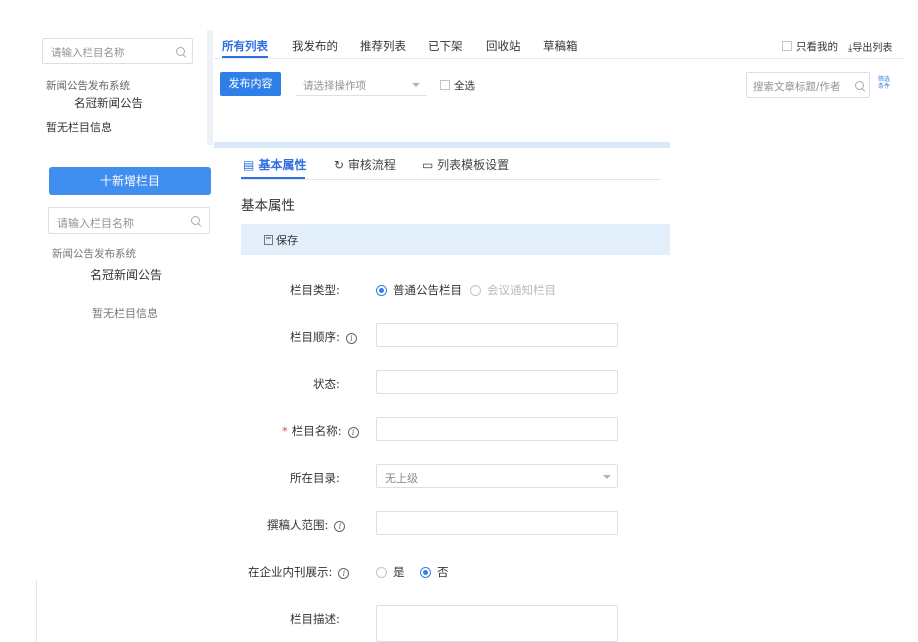  I want to click on radio-normal-column: 普通公告栏目, so click(419, 290).